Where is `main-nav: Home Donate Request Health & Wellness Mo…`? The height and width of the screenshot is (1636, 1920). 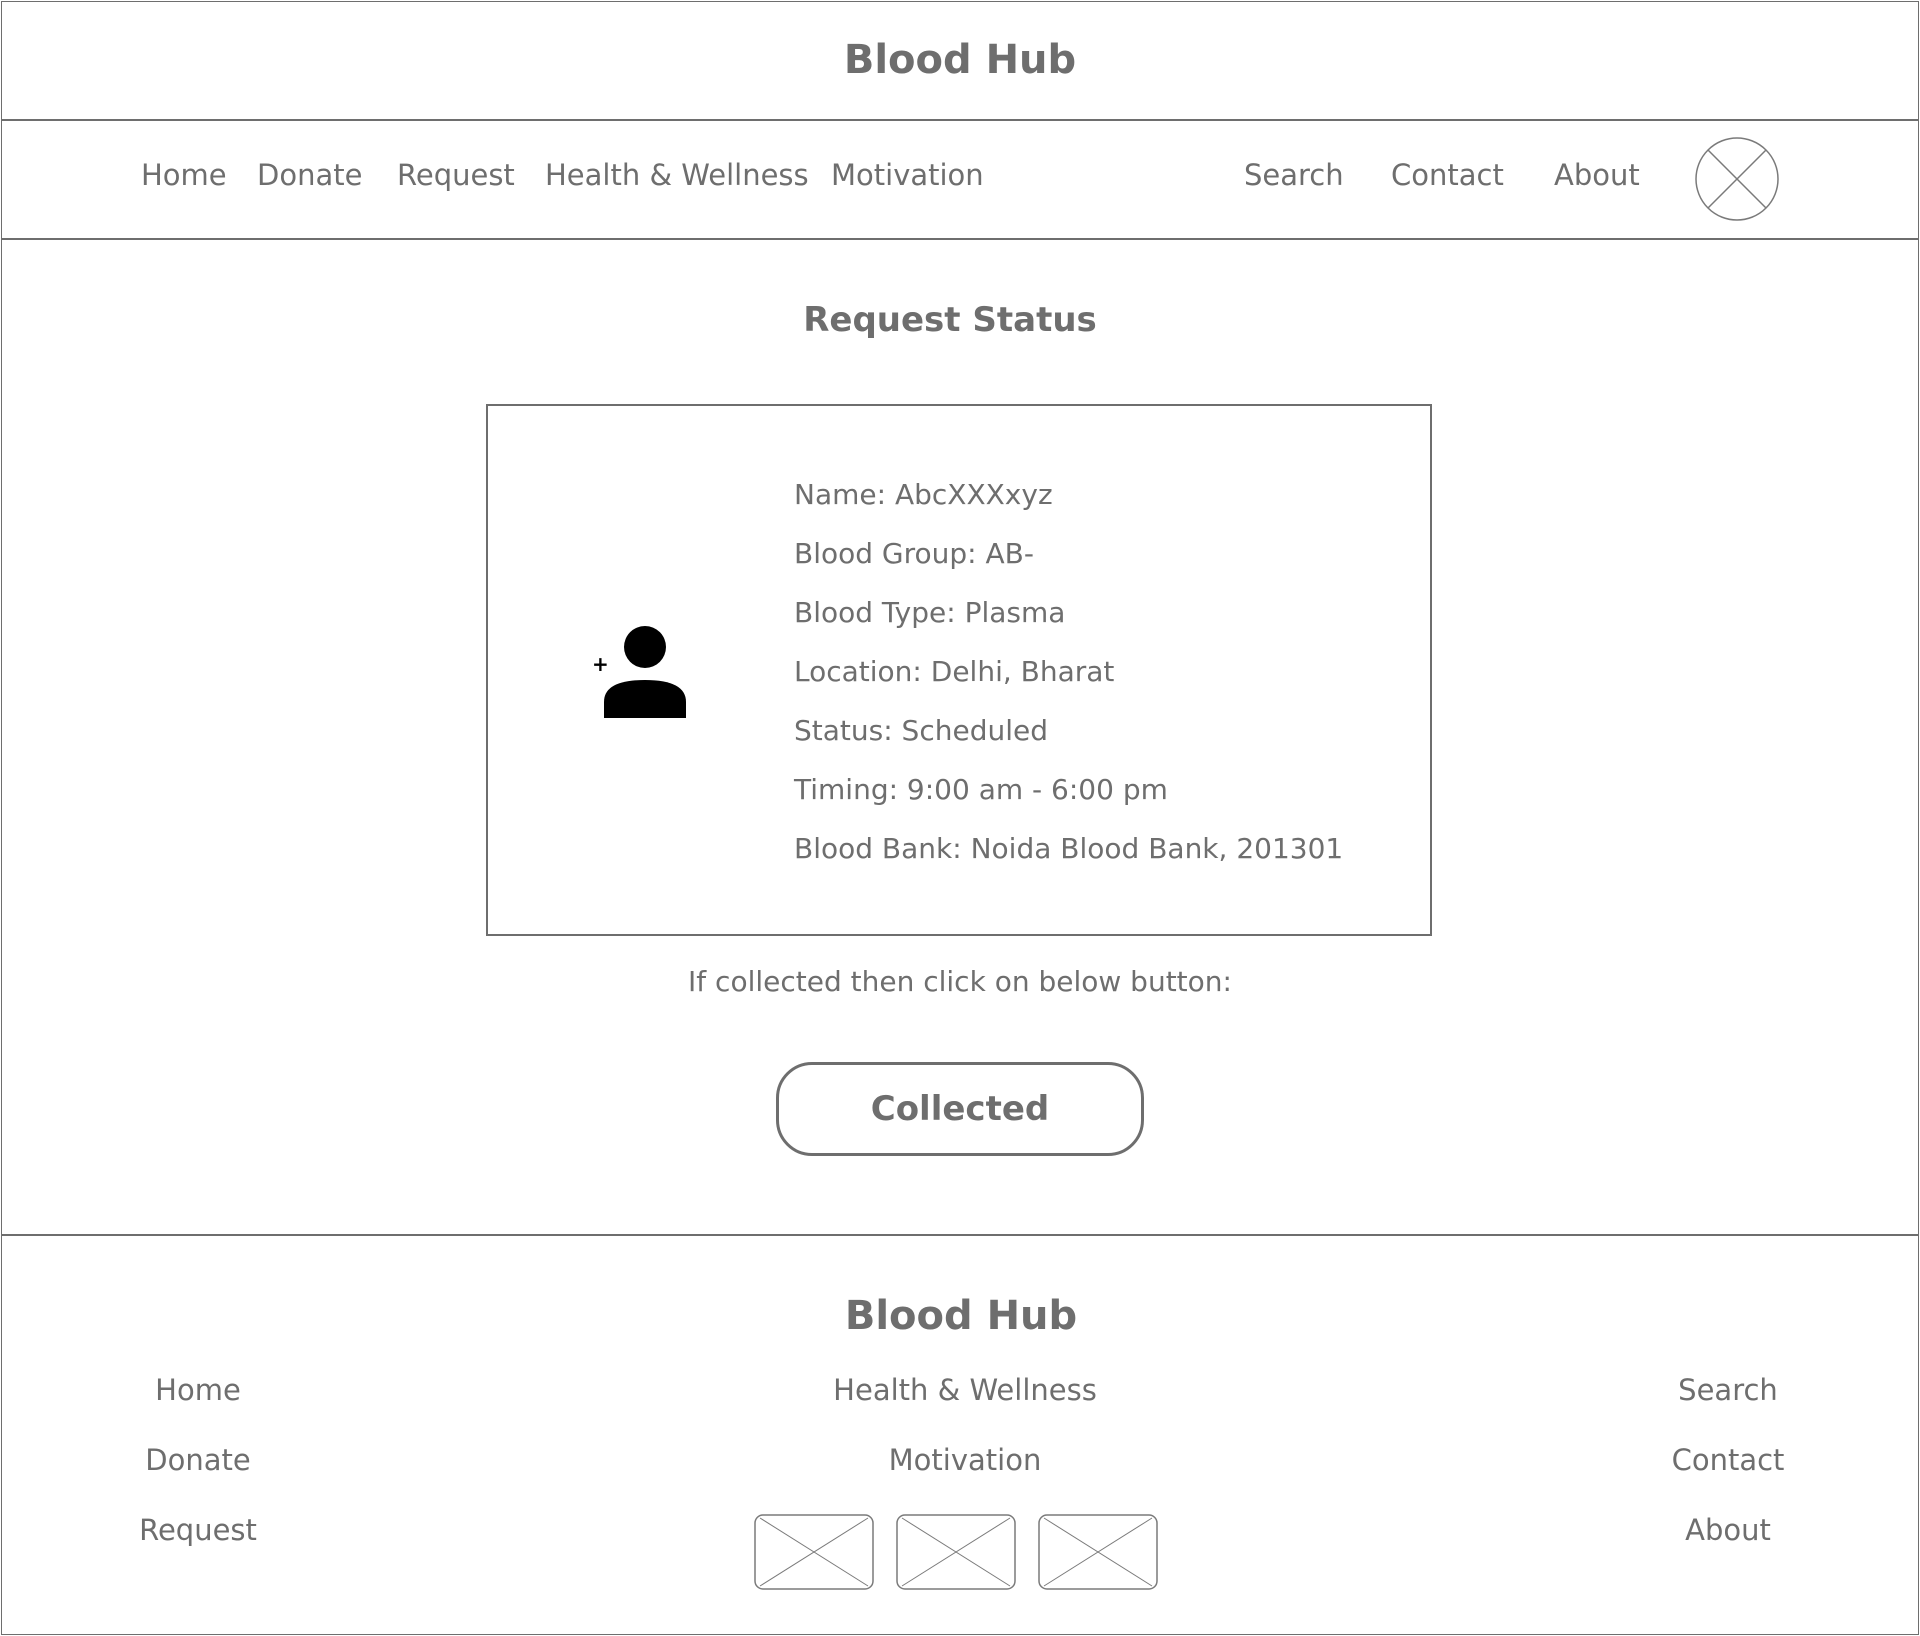
main-nav: Home Donate Request Health & Wellness Mo… is located at coordinates (960, 180).